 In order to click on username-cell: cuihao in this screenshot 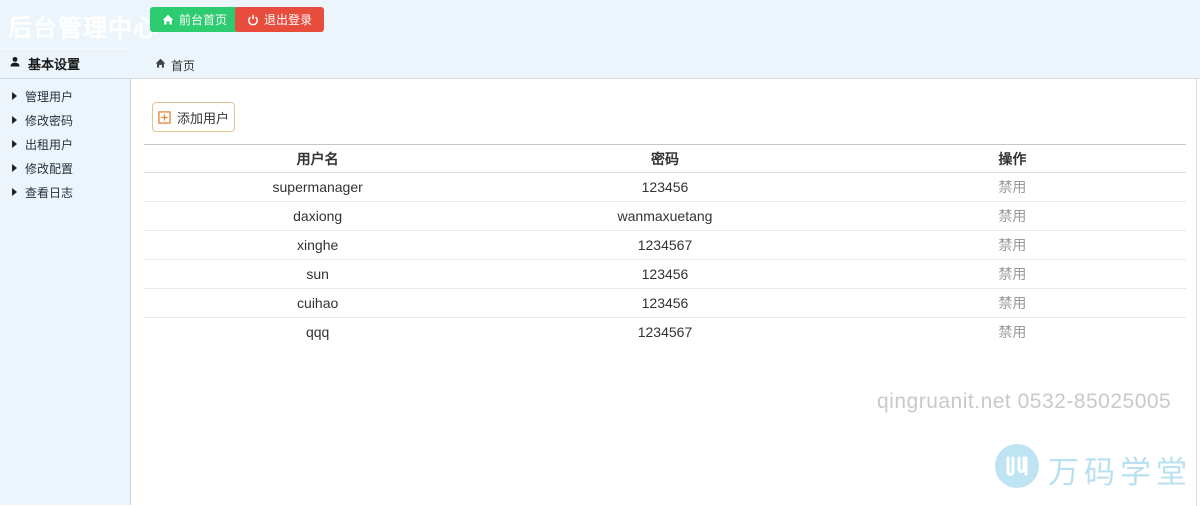, I will do `click(318, 303)`.